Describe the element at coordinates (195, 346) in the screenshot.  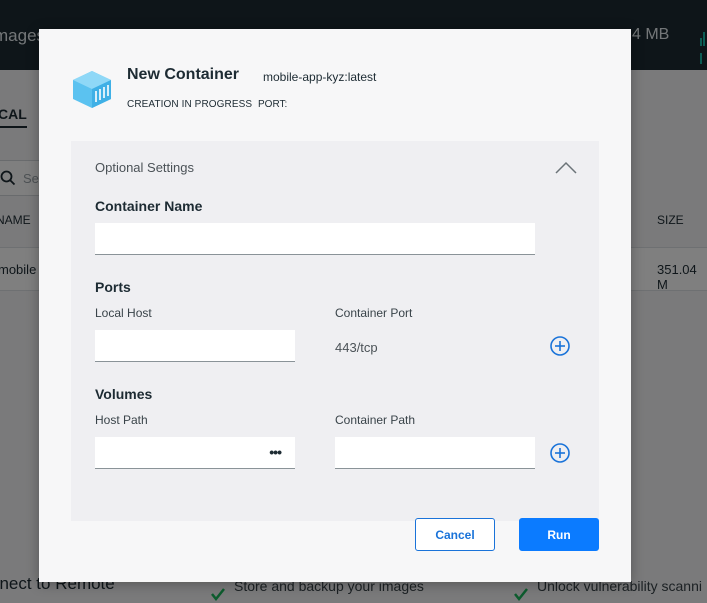
I see `local-host-input` at that location.